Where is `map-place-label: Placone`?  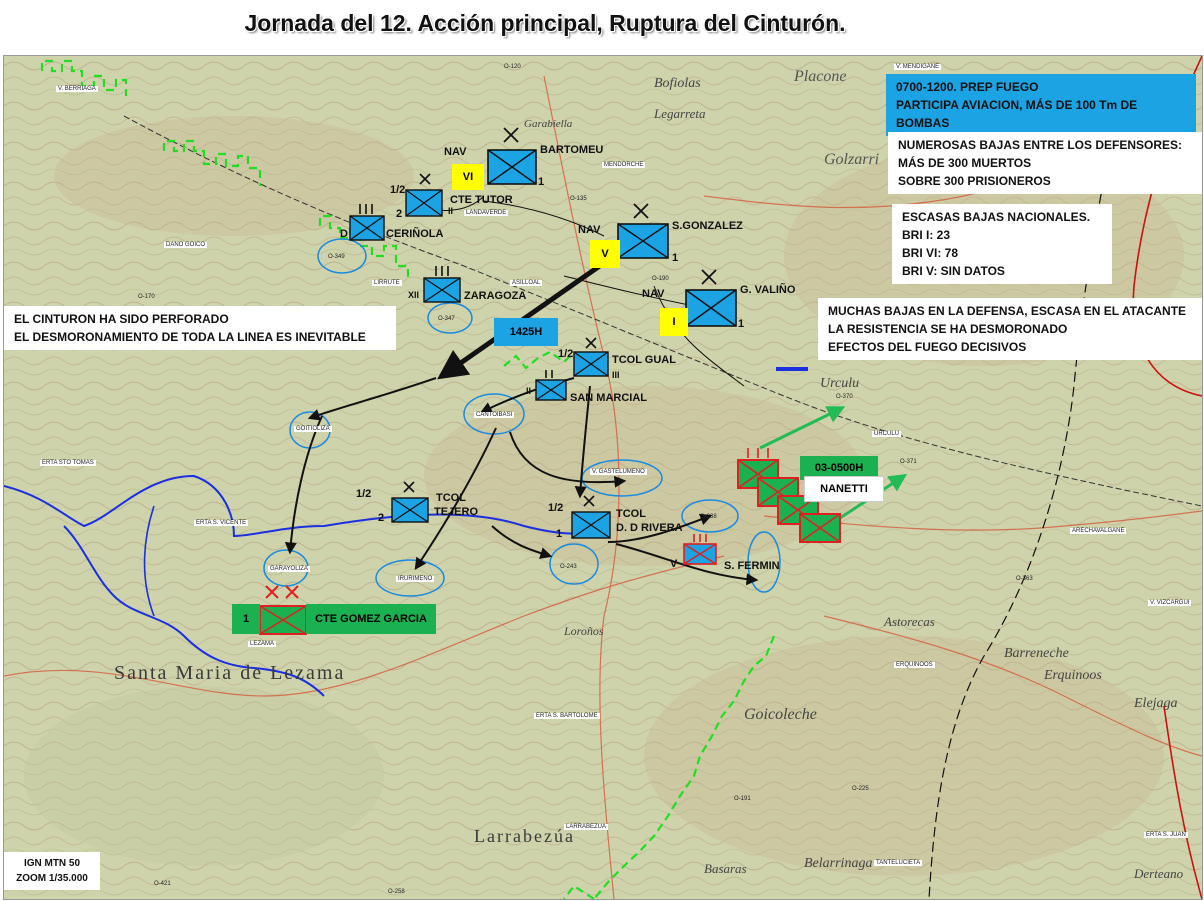
map-place-label: Placone is located at coordinates (820, 76).